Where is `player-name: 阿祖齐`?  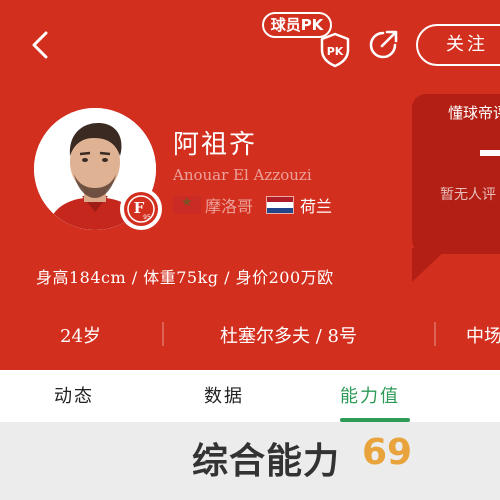
player-name: 阿祖齐 is located at coordinates (215, 145).